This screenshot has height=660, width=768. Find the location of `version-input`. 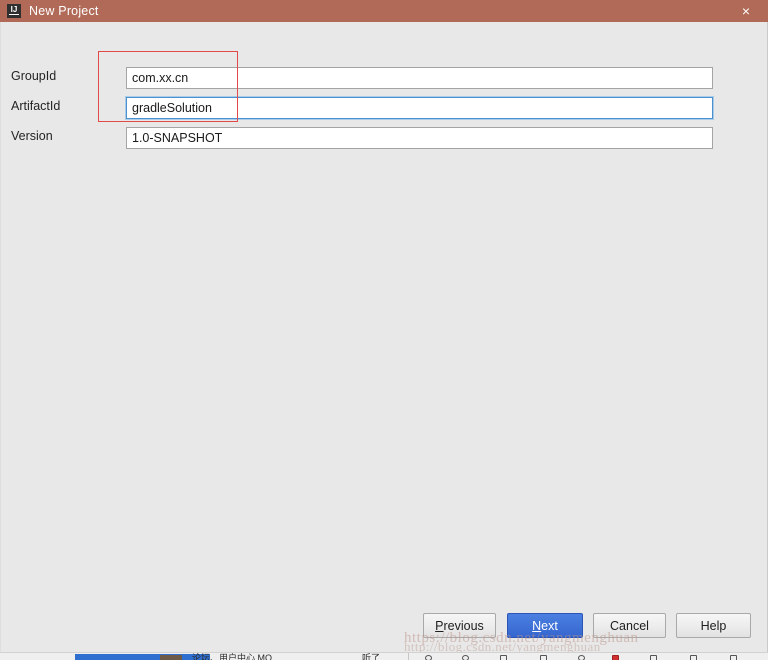

version-input is located at coordinates (419, 138).